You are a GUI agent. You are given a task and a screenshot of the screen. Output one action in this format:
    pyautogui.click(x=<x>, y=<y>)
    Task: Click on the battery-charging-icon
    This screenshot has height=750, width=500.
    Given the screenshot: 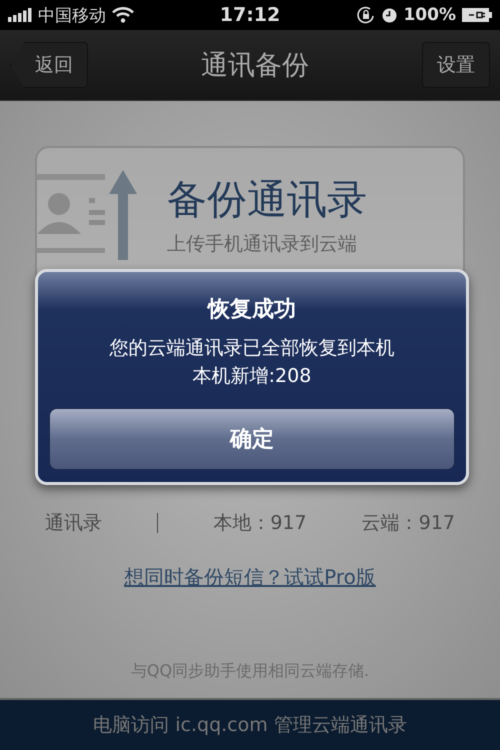 What is the action you would take?
    pyautogui.click(x=477, y=15)
    